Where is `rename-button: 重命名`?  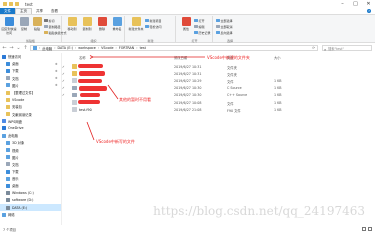
rename-button: 重命名 is located at coordinates (117, 27).